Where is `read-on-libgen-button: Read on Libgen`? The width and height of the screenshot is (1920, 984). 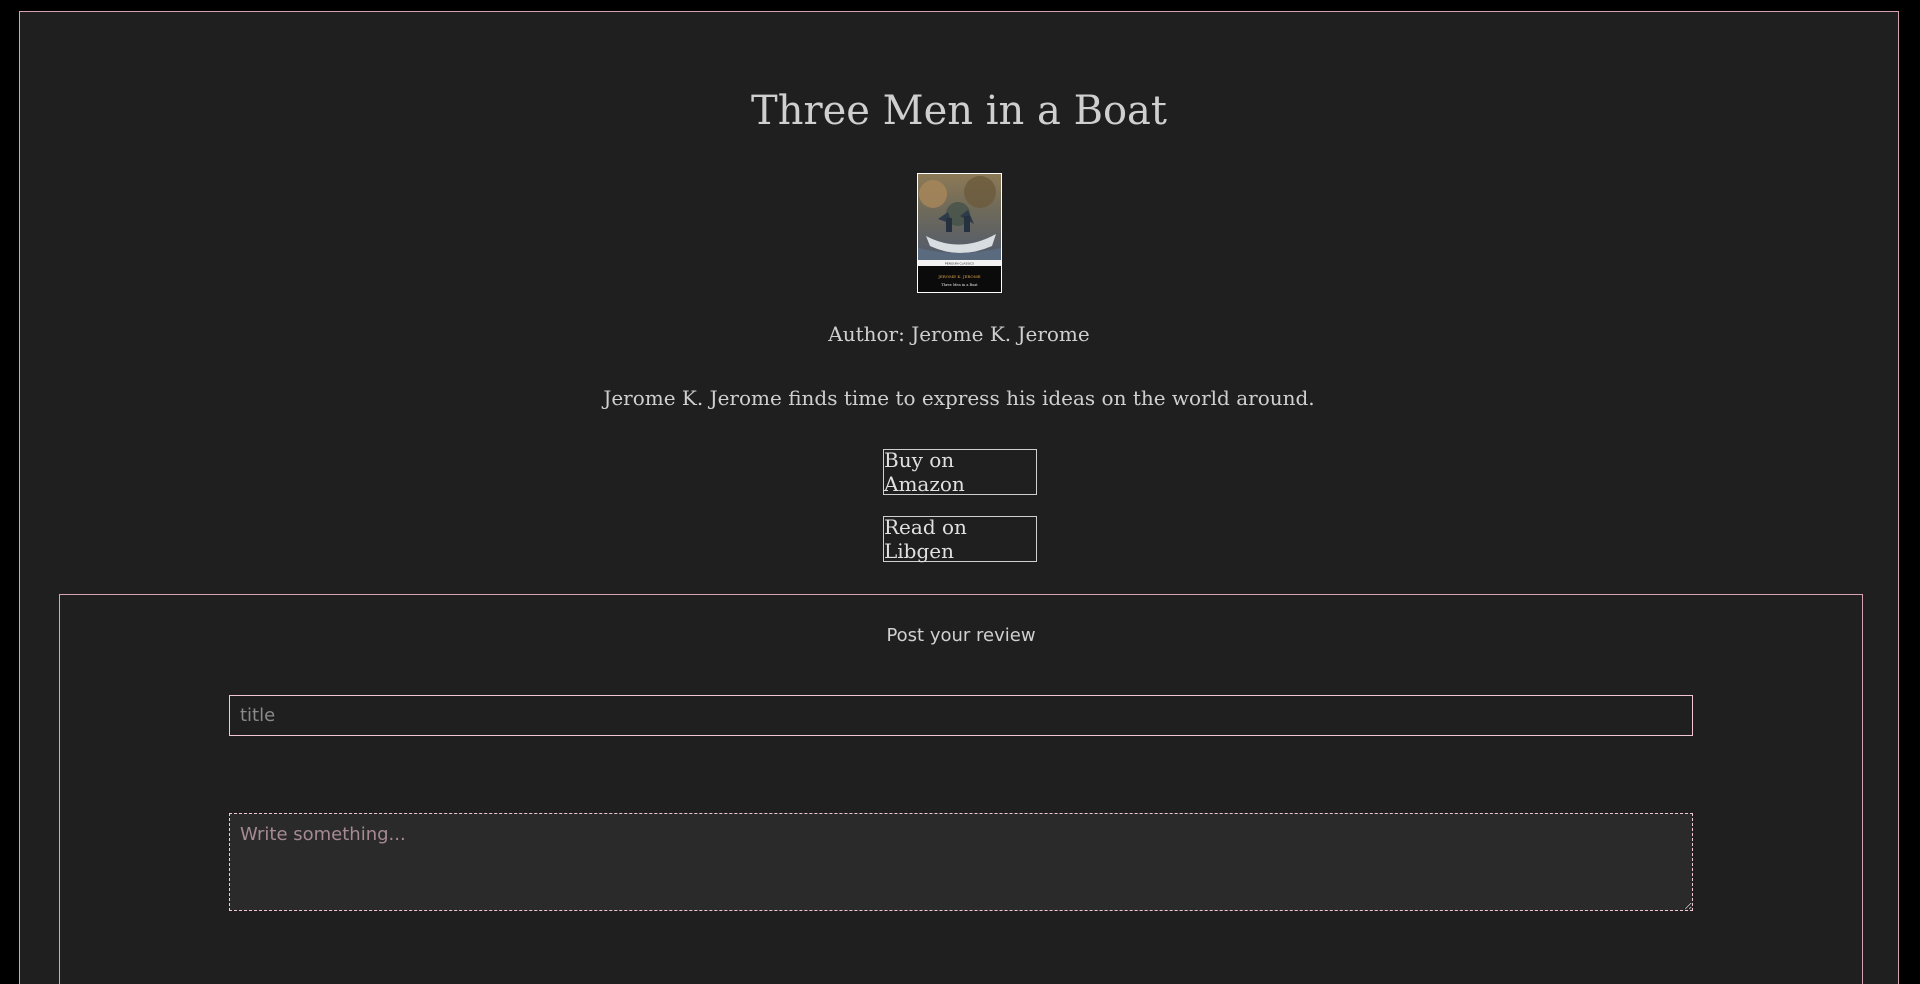 read-on-libgen-button: Read on Libgen is located at coordinates (960, 539).